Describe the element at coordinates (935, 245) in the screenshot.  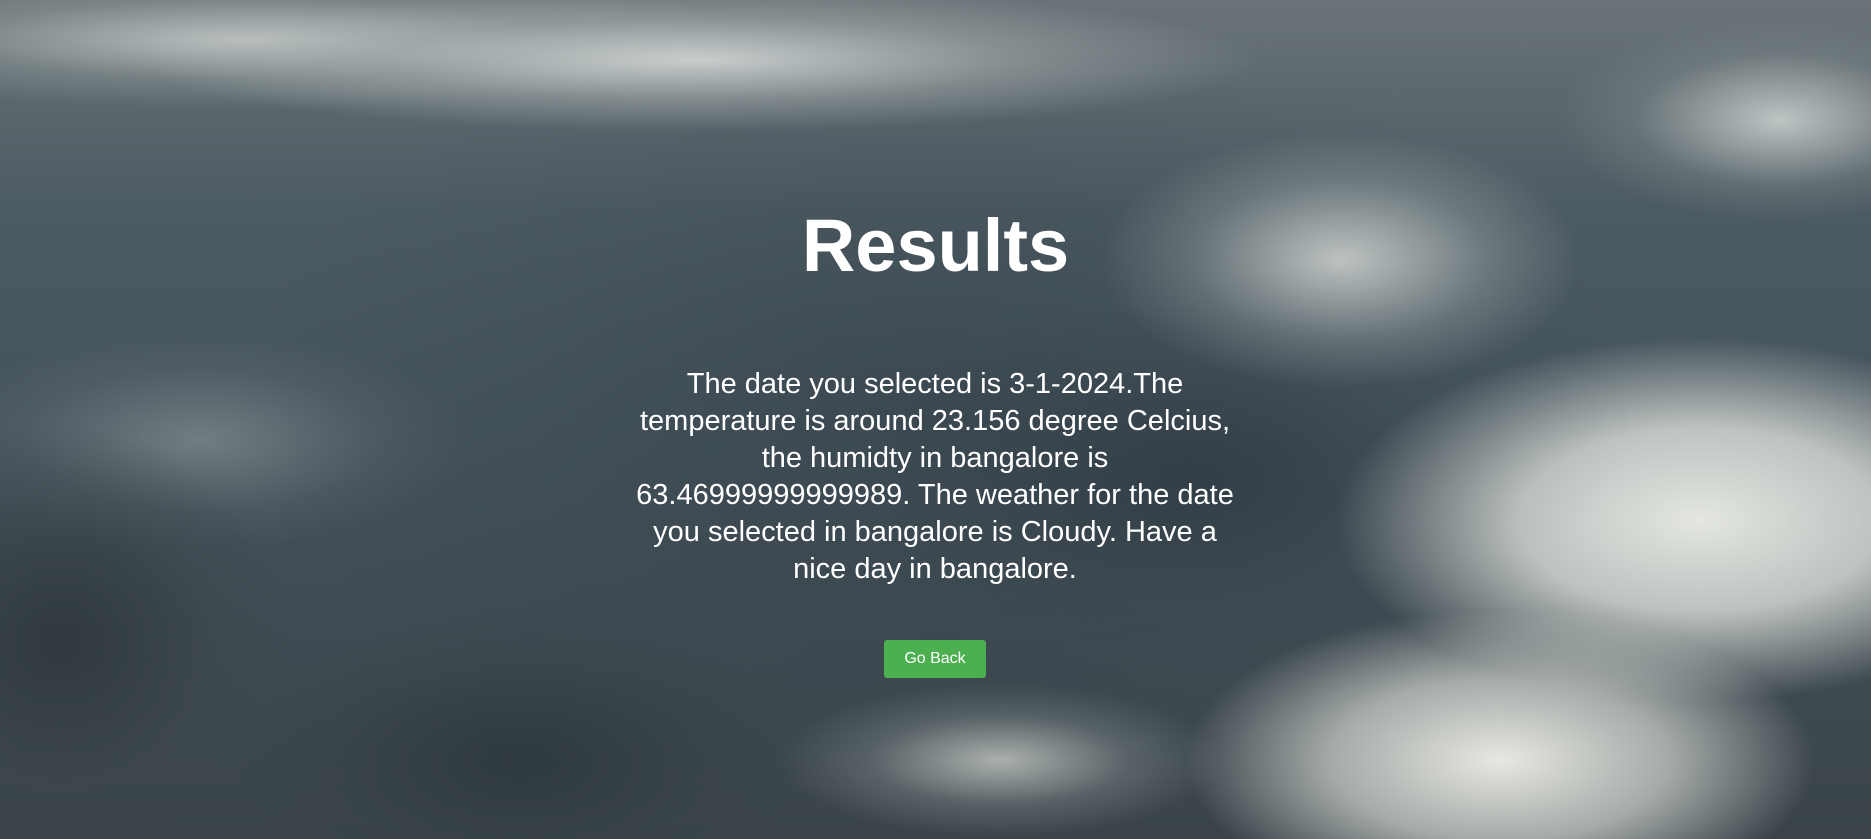
I see `page-title: Results` at that location.